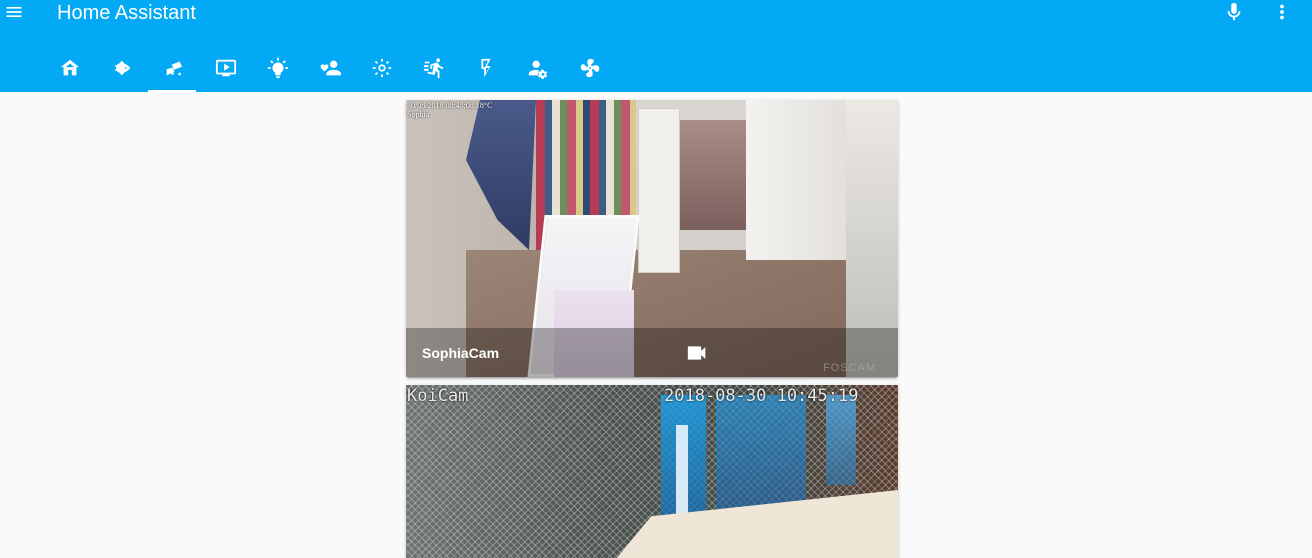 Image resolution: width=1312 pixels, height=558 pixels. I want to click on fish-icon, so click(122, 68).